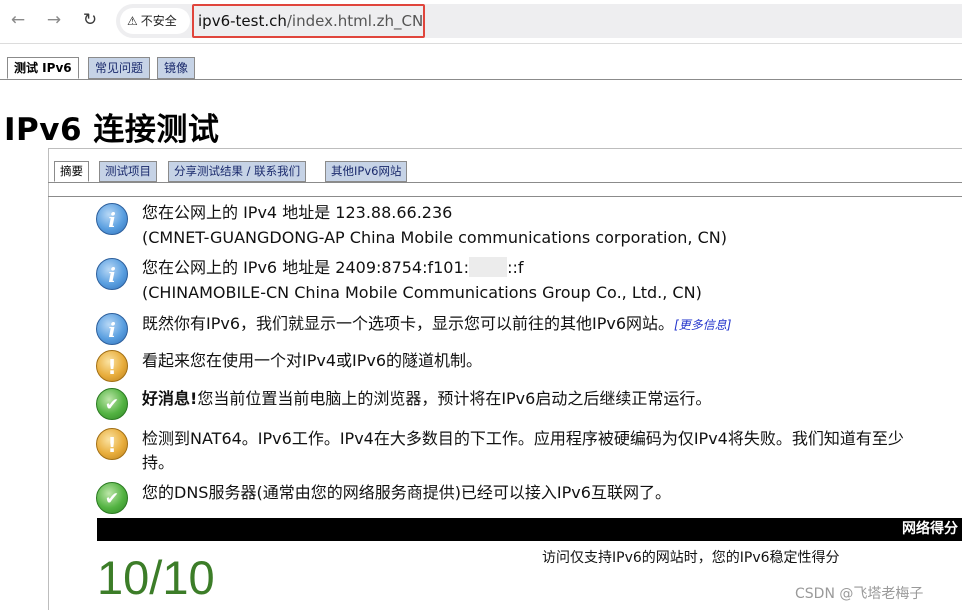 The width and height of the screenshot is (962, 610). I want to click on back-icon: ←, so click(18, 20).